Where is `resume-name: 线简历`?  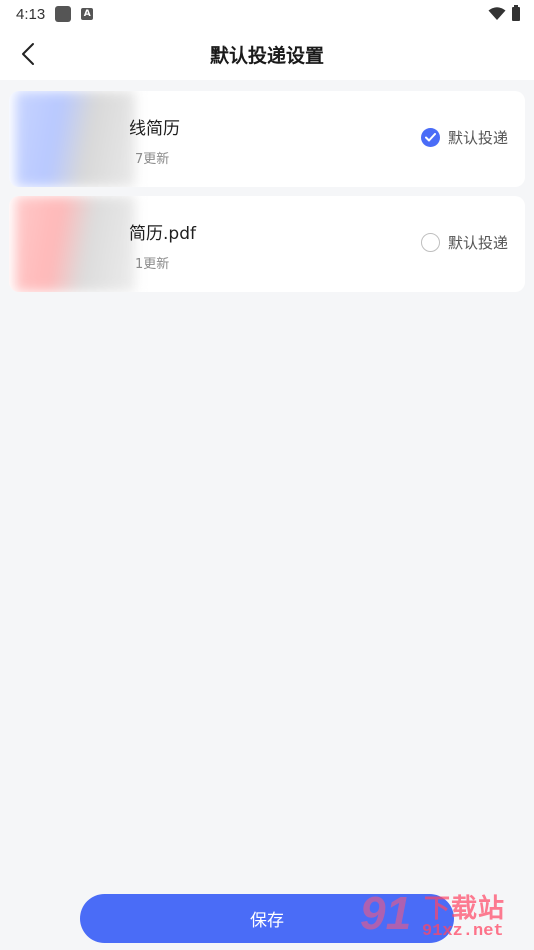 resume-name: 线简历 is located at coordinates (154, 129).